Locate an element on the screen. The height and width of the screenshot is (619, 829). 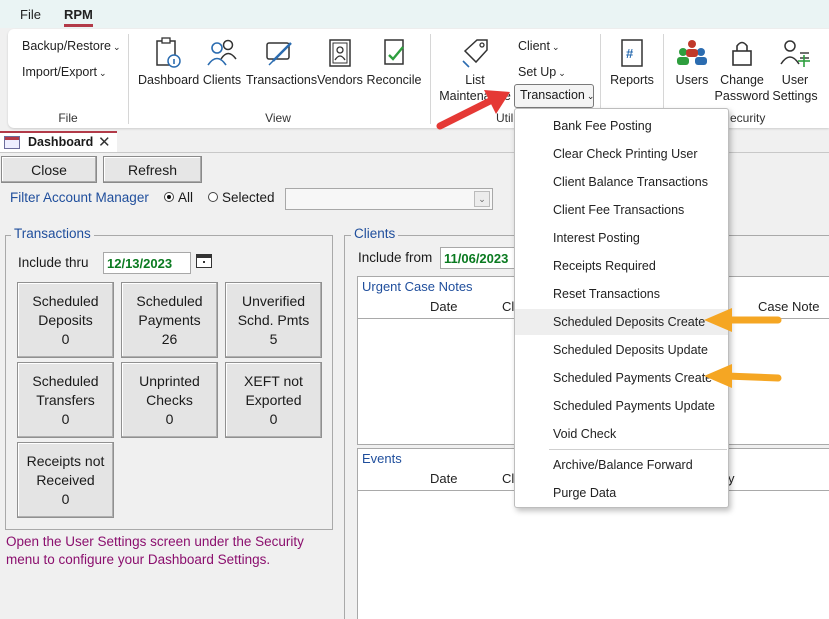
tile-line2: Exported is located at coordinates (273, 400).